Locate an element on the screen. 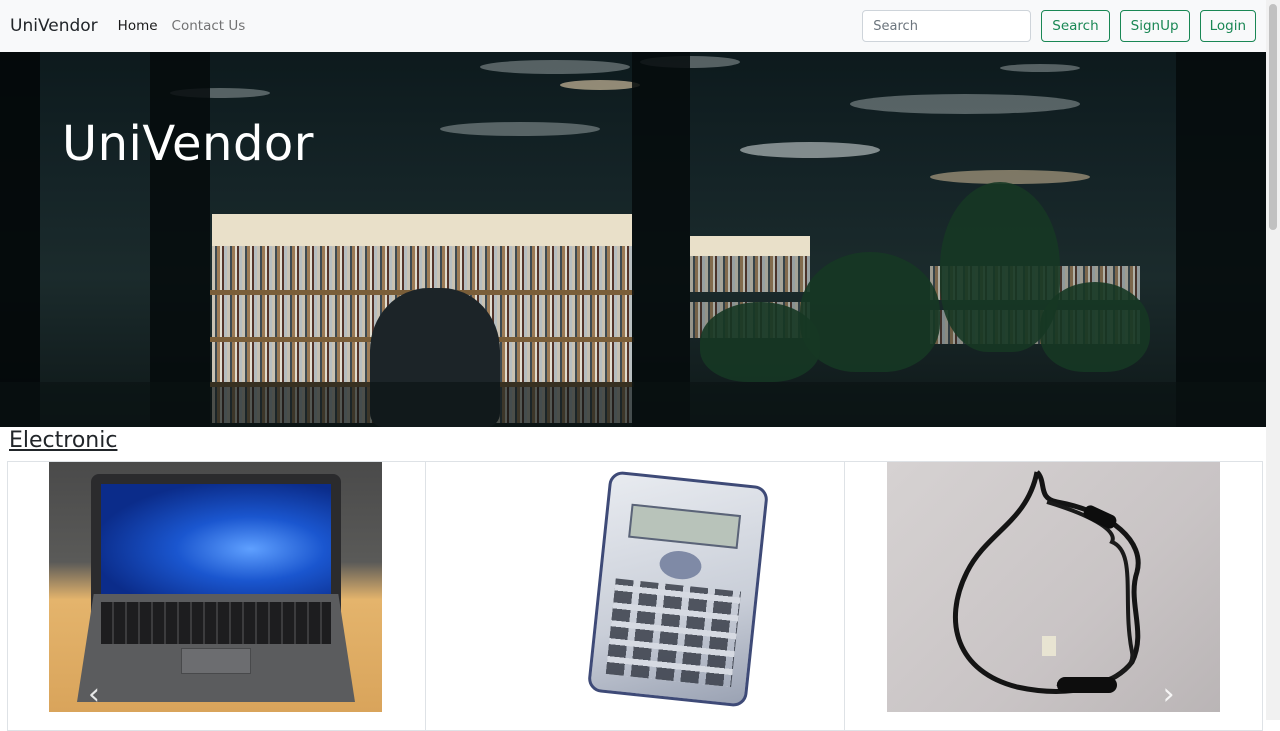 The image size is (1280, 731). product-card is located at coordinates (634, 596).